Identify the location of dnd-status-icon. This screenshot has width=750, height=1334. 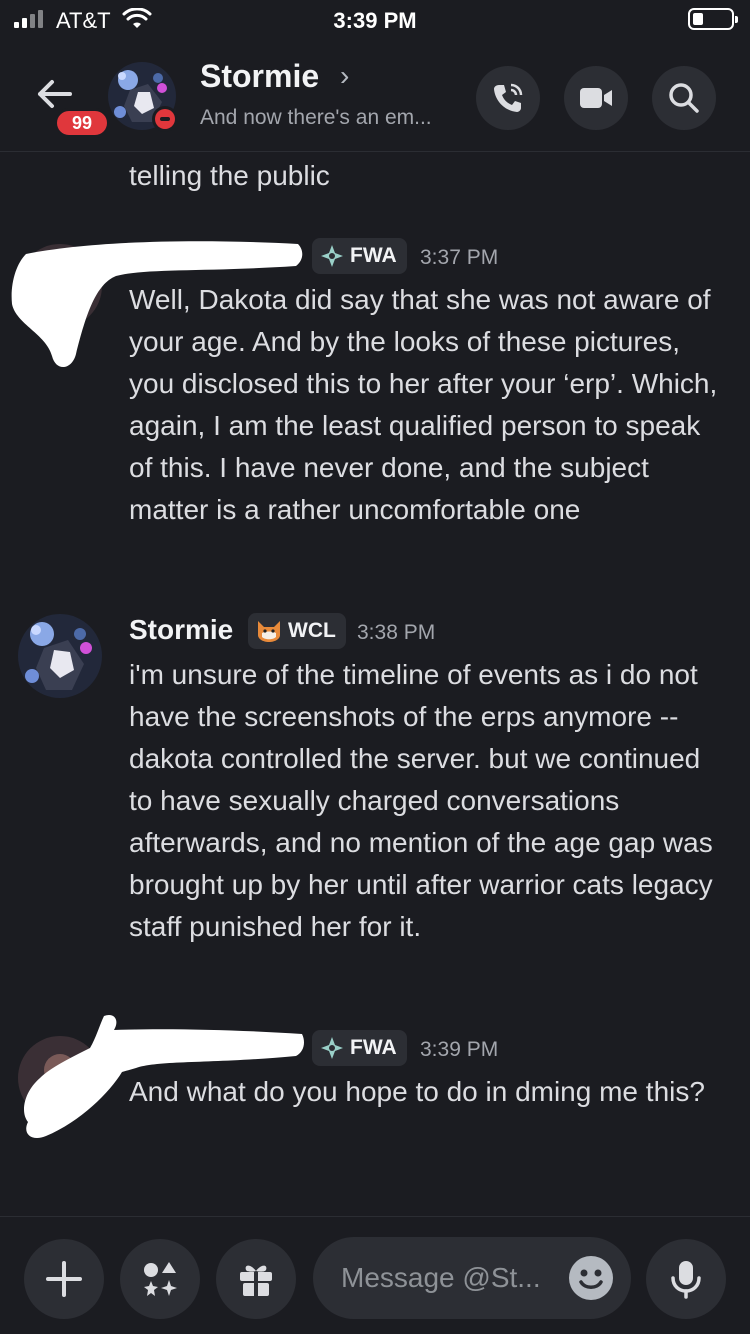
(165, 119).